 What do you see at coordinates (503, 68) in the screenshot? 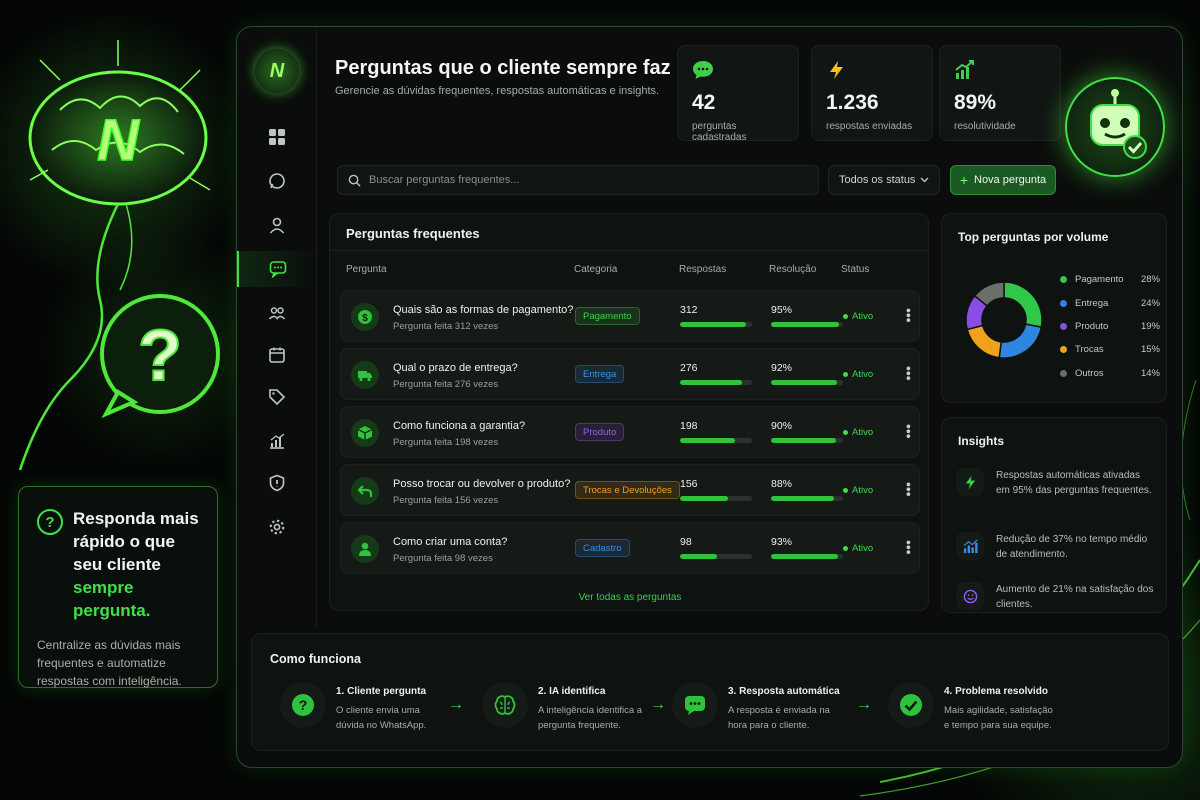
I see `page-title: Perguntas que o cliente sempre faz` at bounding box center [503, 68].